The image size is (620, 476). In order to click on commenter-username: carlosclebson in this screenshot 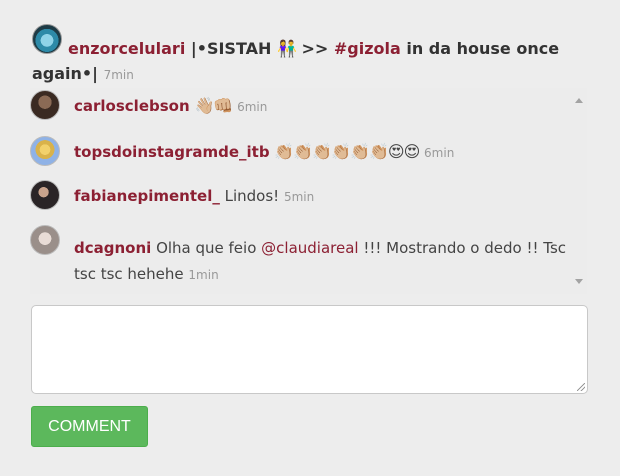, I will do `click(132, 106)`.